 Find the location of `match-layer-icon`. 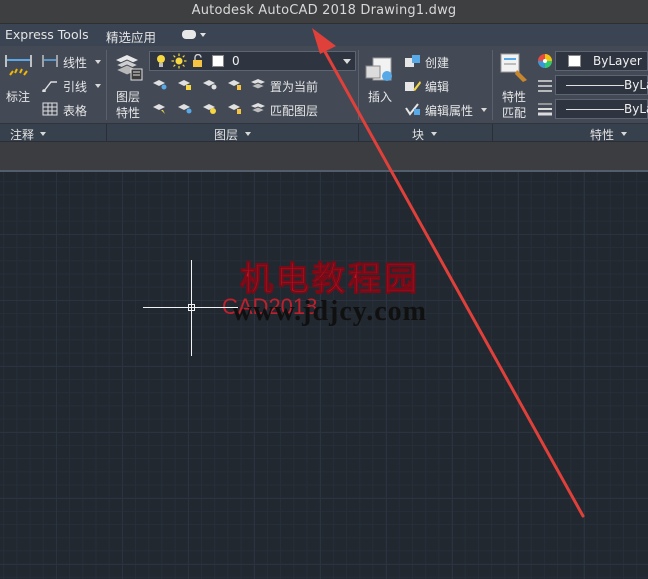

match-layer-icon is located at coordinates (258, 108).